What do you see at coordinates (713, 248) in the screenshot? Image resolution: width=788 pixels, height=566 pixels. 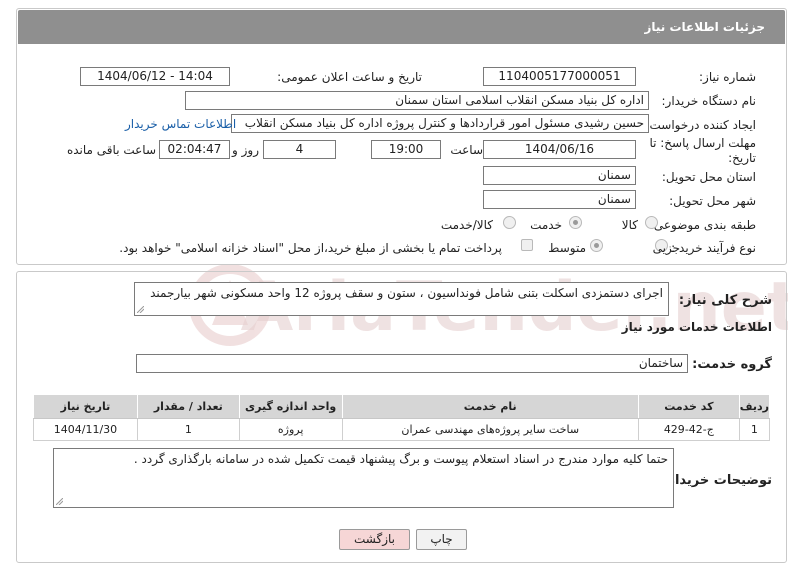 I see `process-type-label: نوع فرآیند خرید :` at bounding box center [713, 248].